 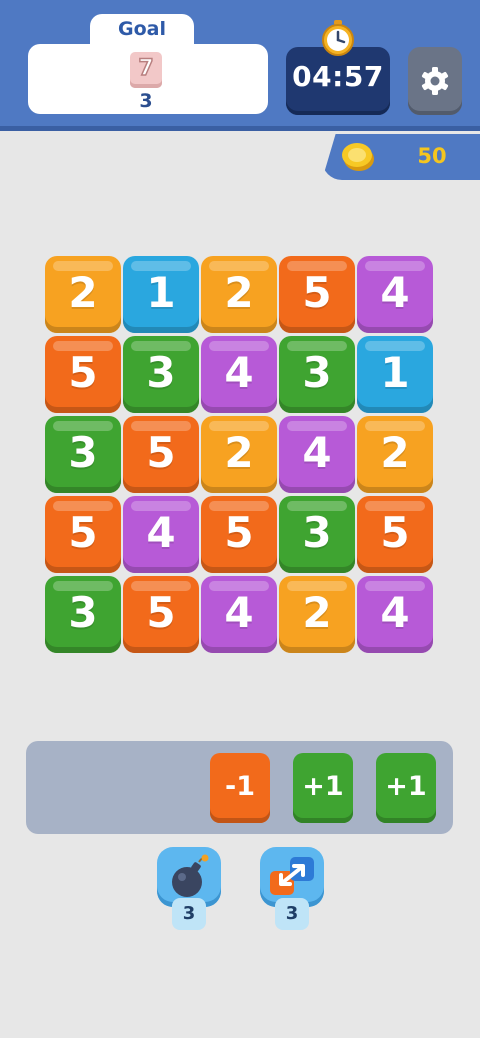 I want to click on coin-count: 50, so click(x=432, y=156).